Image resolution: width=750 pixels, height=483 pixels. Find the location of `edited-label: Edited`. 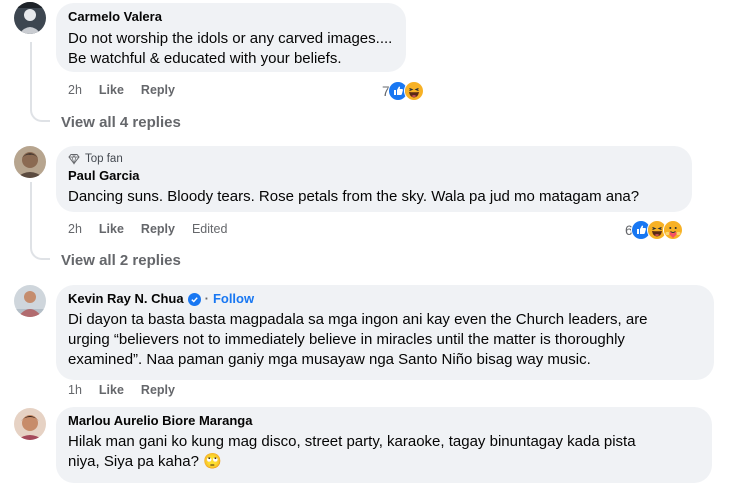

edited-label: Edited is located at coordinates (209, 229).